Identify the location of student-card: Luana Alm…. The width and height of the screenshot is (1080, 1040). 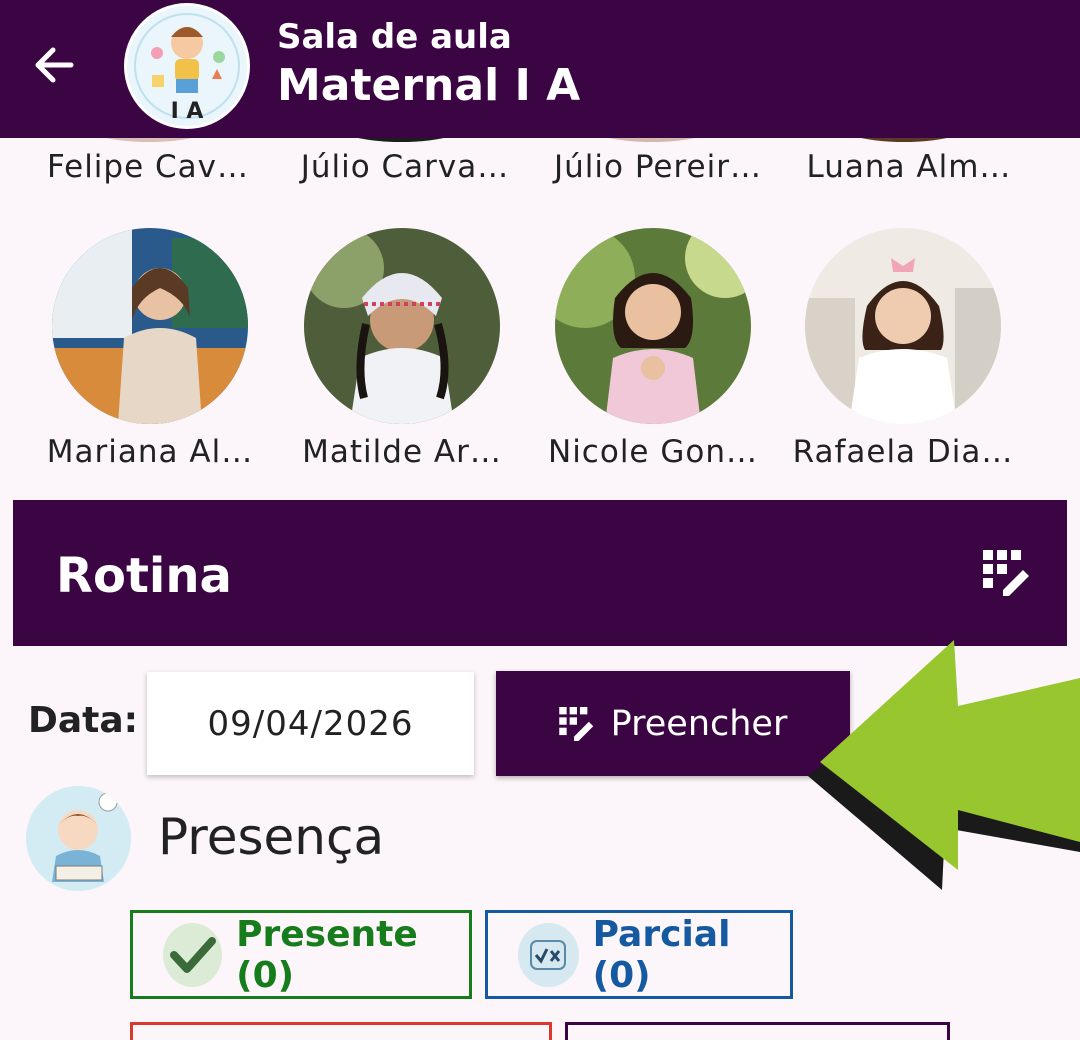
(909, 167).